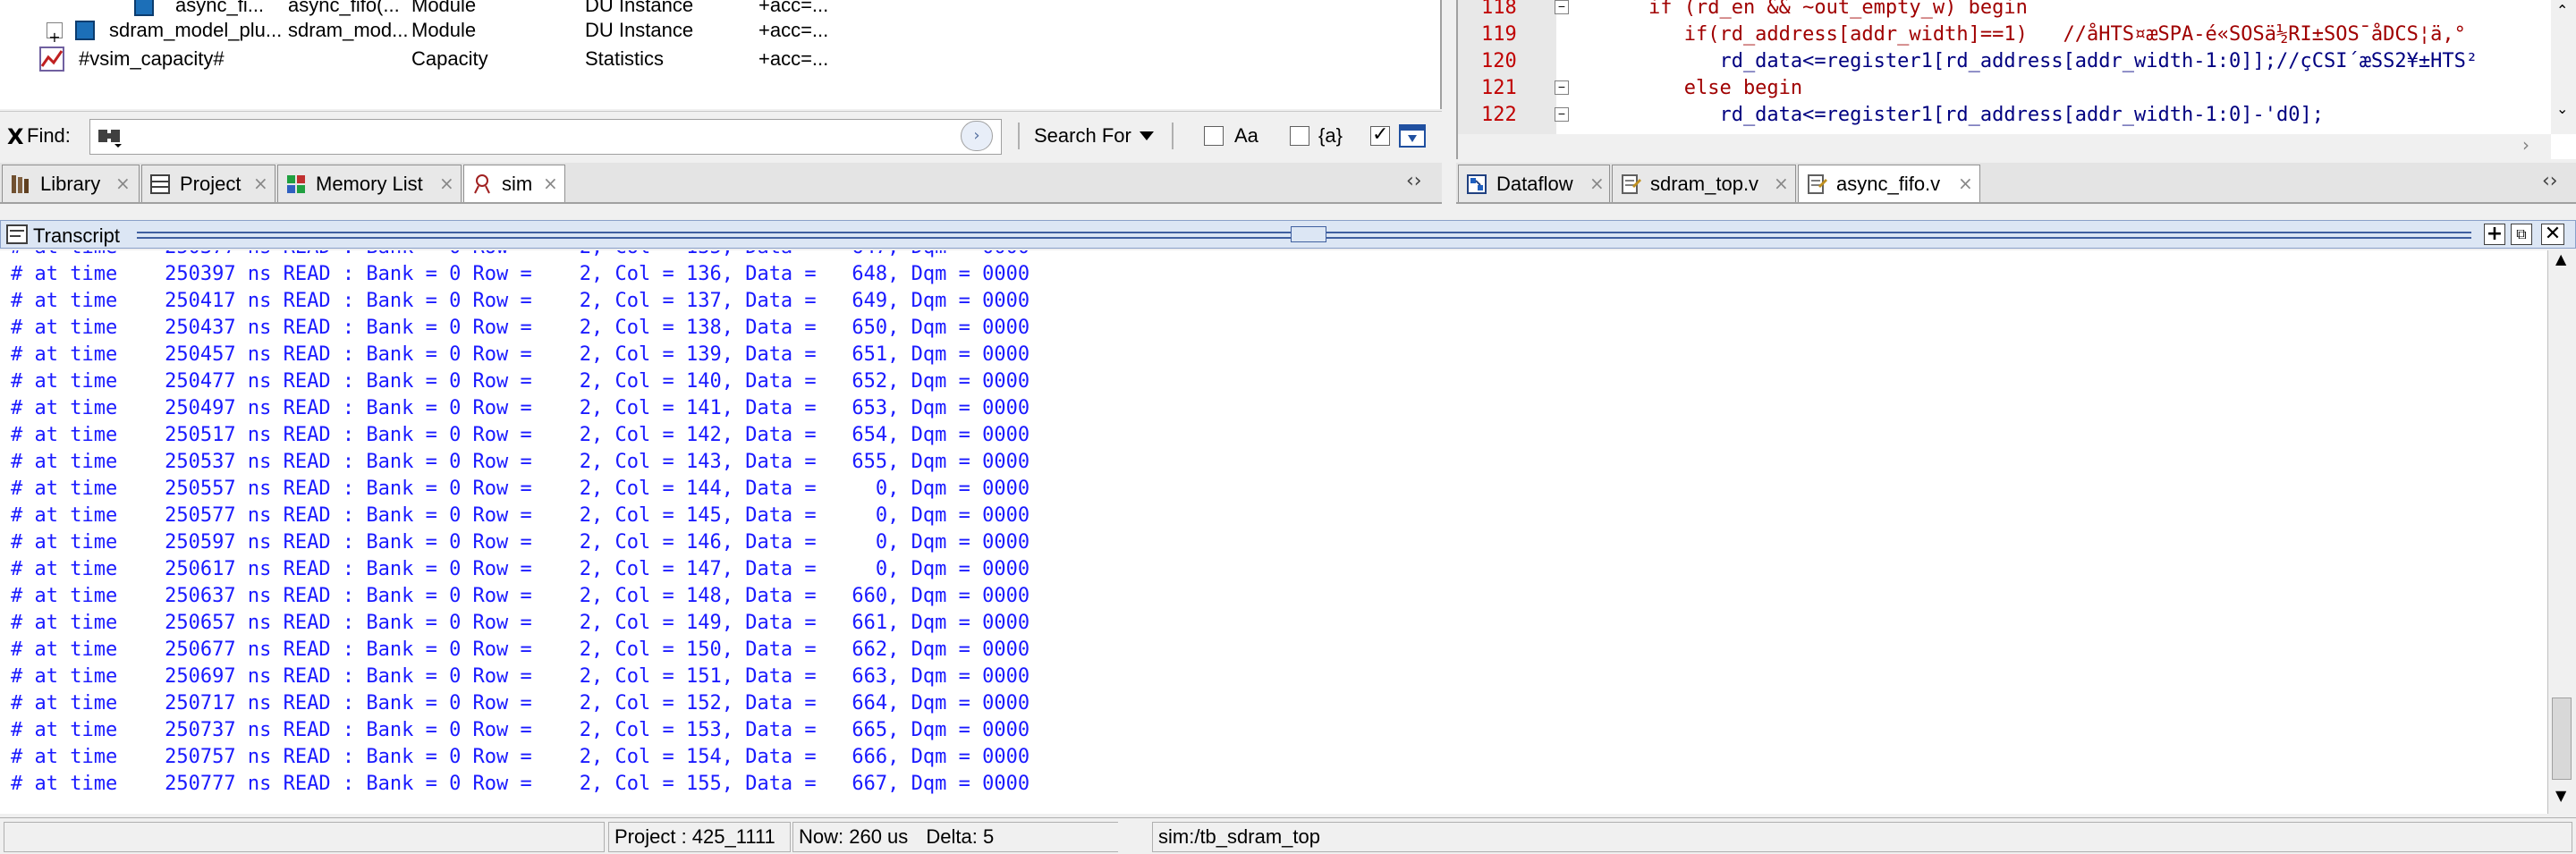  What do you see at coordinates (296, 184) in the screenshot?
I see `memory-icon` at bounding box center [296, 184].